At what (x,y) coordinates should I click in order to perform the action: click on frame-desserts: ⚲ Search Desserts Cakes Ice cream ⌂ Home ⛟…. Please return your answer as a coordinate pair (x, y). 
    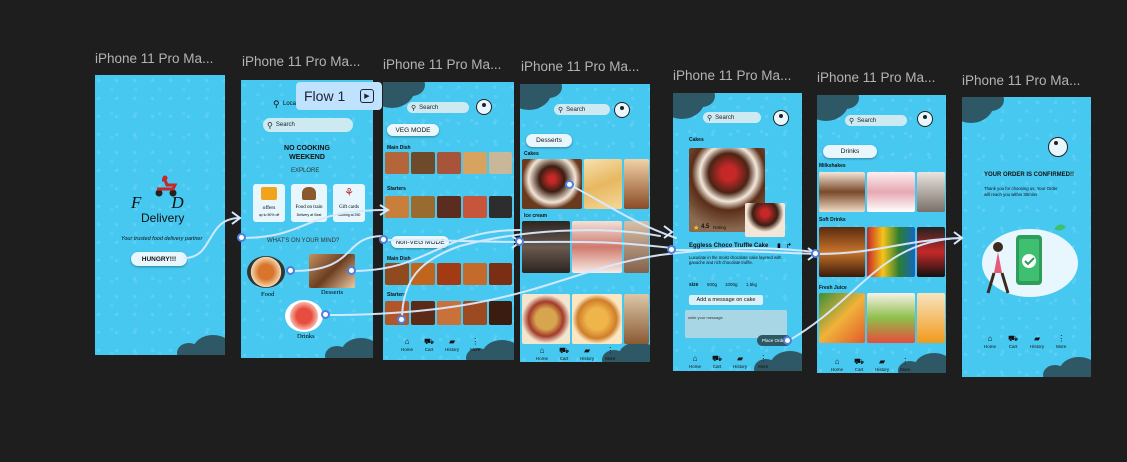
    Looking at the image, I should click on (585, 223).